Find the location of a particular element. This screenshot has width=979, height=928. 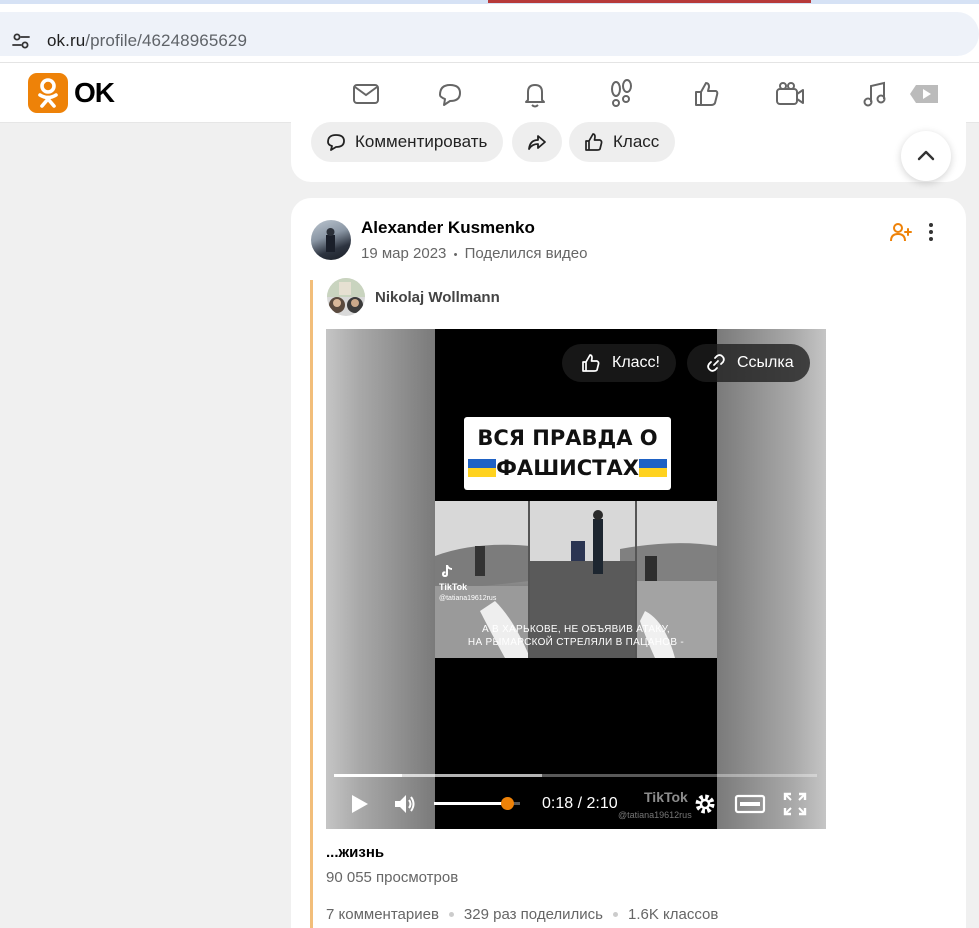

caption-line2: НА РЫМАРСКОЙ СТРЕЛЯЛИ В ПАЦАНОВ - is located at coordinates (576, 642).